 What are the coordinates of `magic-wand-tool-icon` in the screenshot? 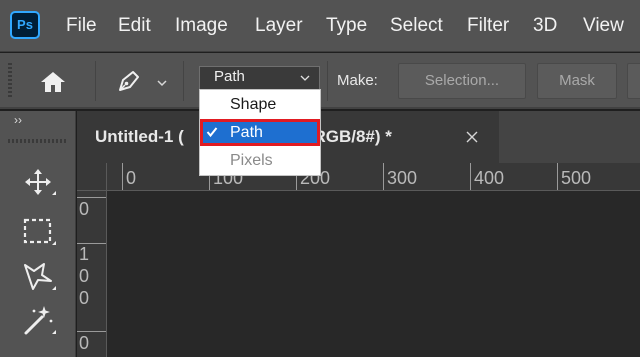 It's located at (39, 321).